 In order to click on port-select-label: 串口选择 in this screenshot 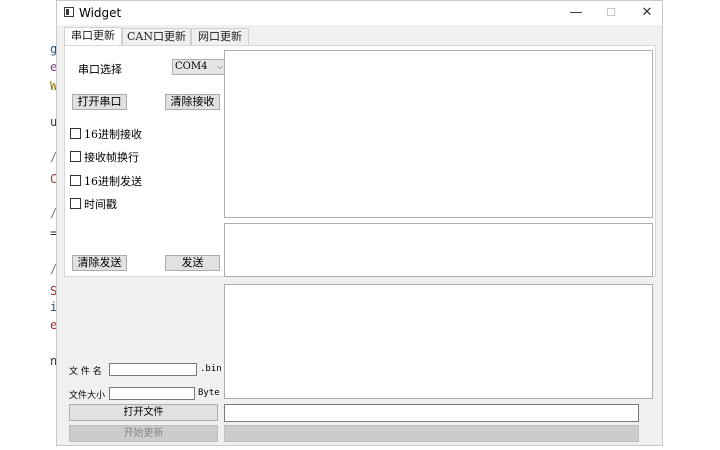, I will do `click(100, 69)`.